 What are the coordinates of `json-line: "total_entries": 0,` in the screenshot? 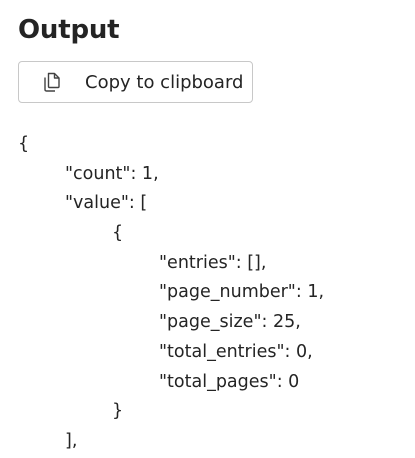 It's located at (236, 351).